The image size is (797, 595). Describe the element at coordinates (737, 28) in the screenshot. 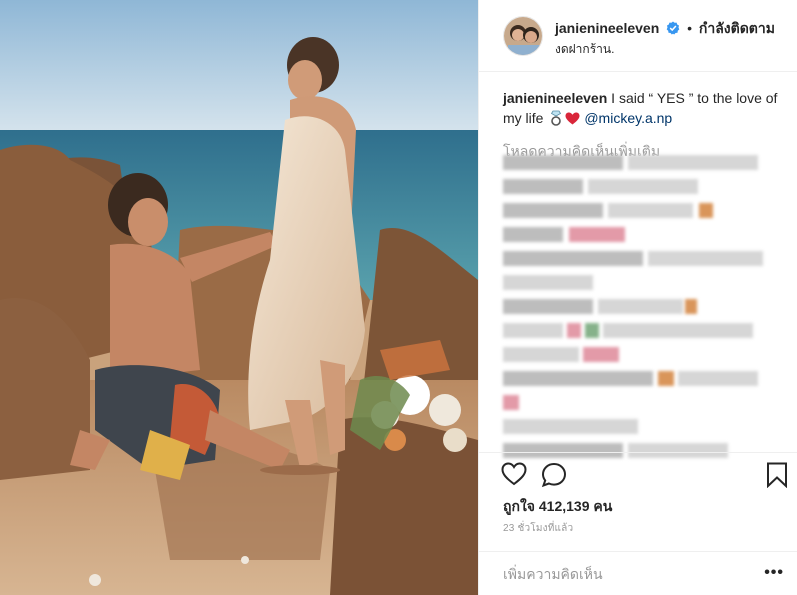

I see `following-button: กำลังติดตาม` at that location.